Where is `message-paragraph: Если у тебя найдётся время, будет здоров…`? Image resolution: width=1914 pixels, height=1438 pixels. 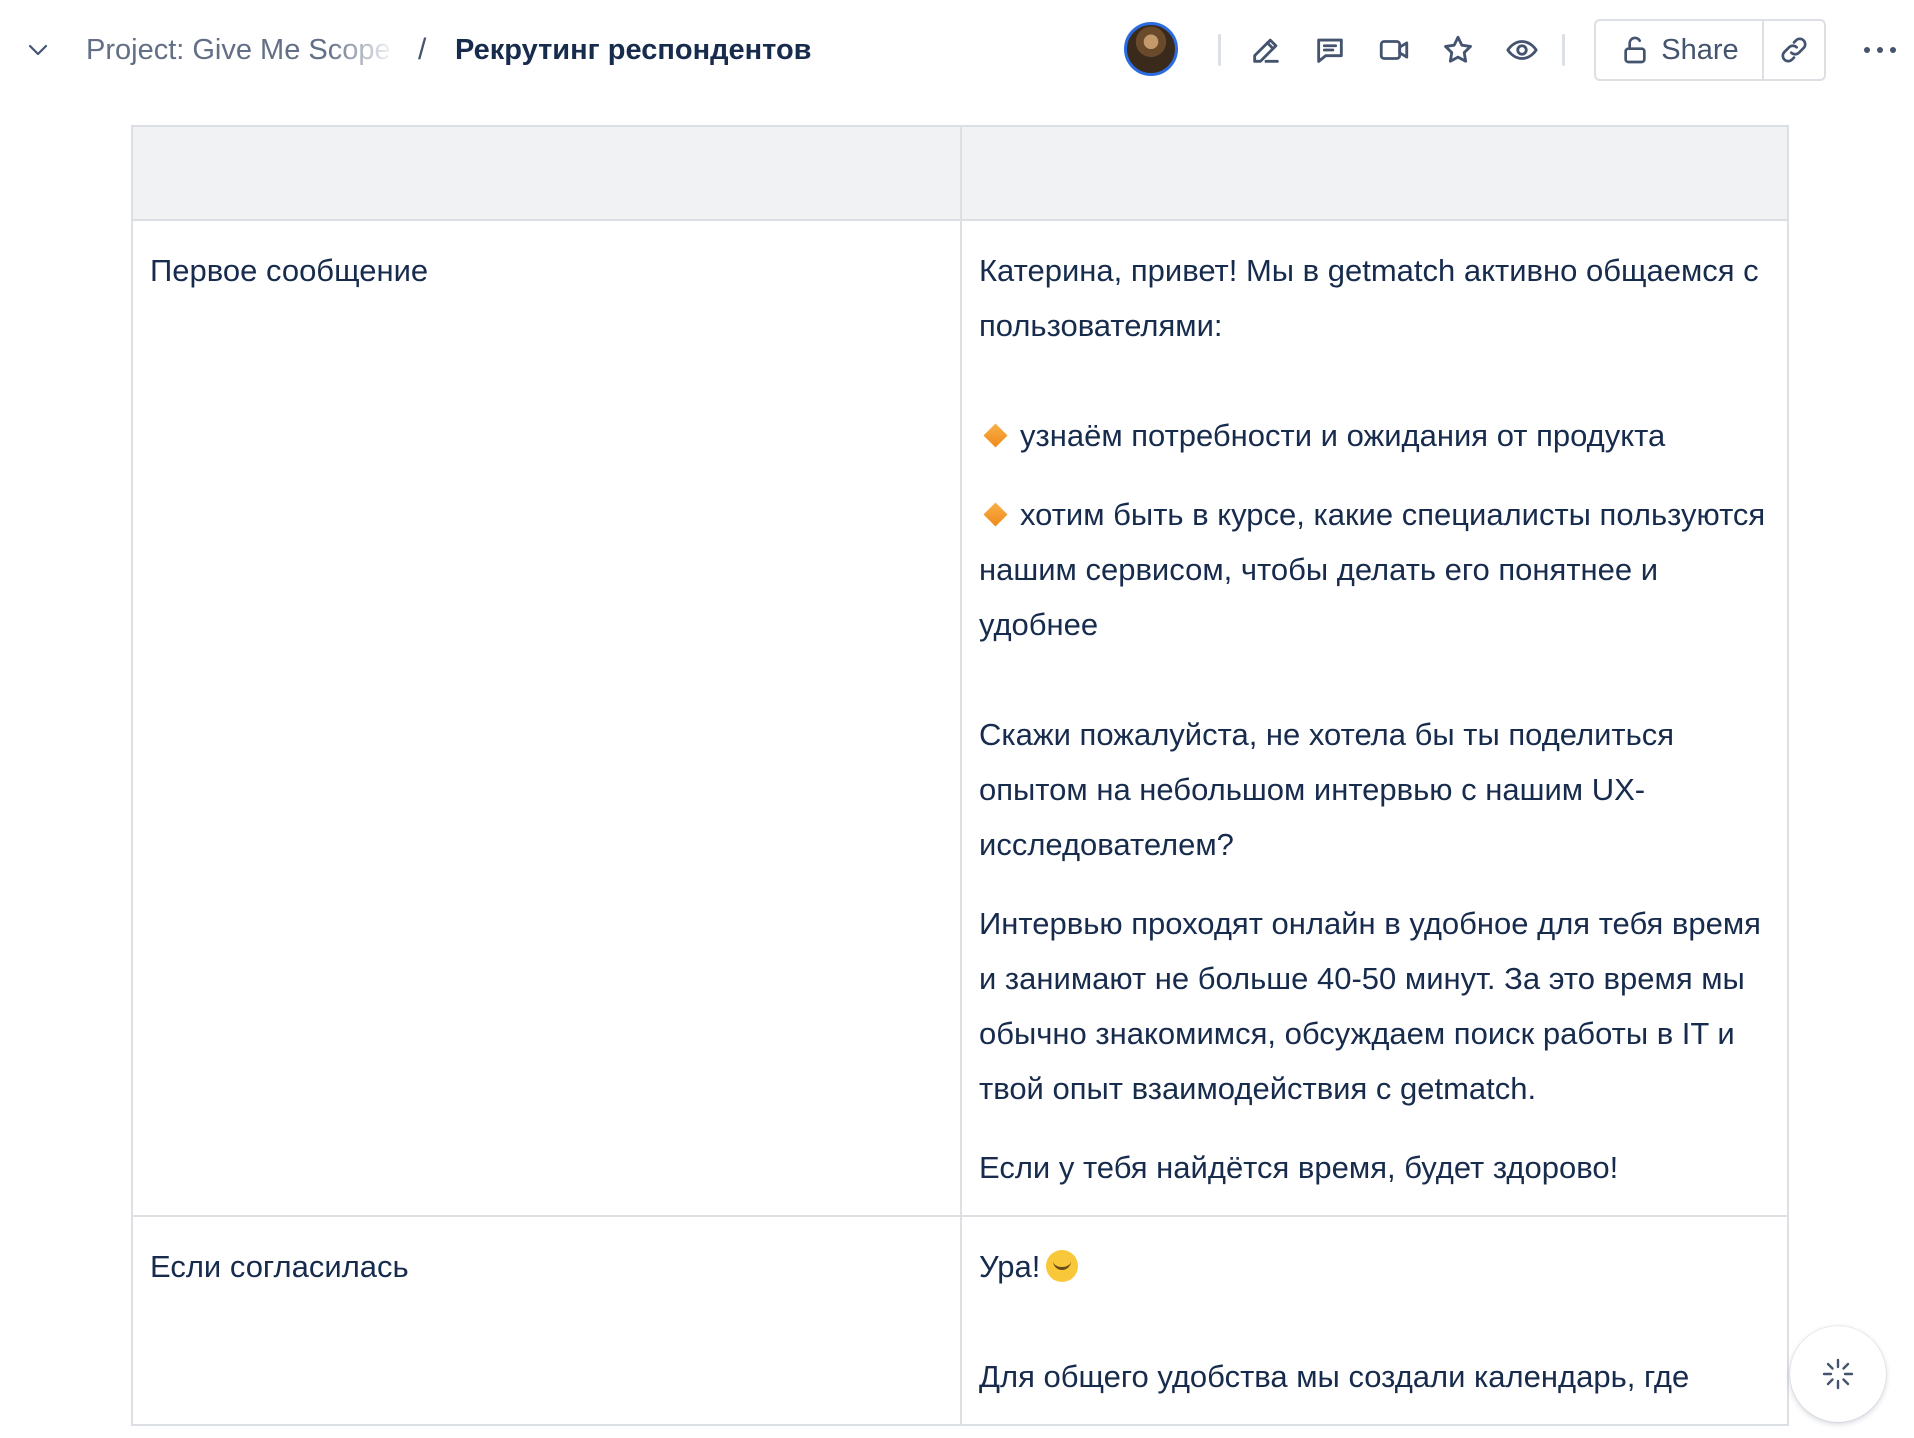 message-paragraph: Если у тебя найдётся время, будет здоров… is located at coordinates (1299, 1167).